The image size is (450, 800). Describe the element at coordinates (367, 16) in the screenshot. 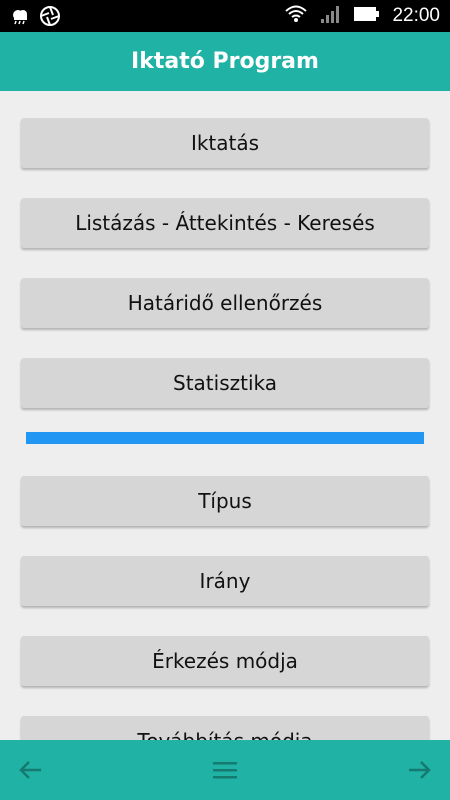

I see `battery-icon` at that location.